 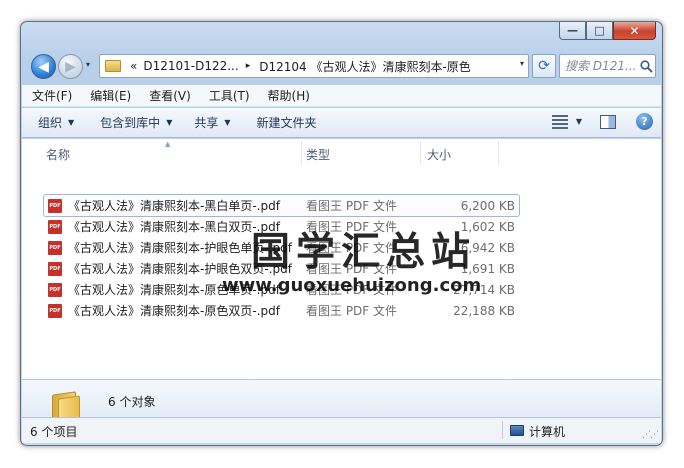 What do you see at coordinates (168, 144) in the screenshot?
I see `sort-ascending-icon: ▲` at bounding box center [168, 144].